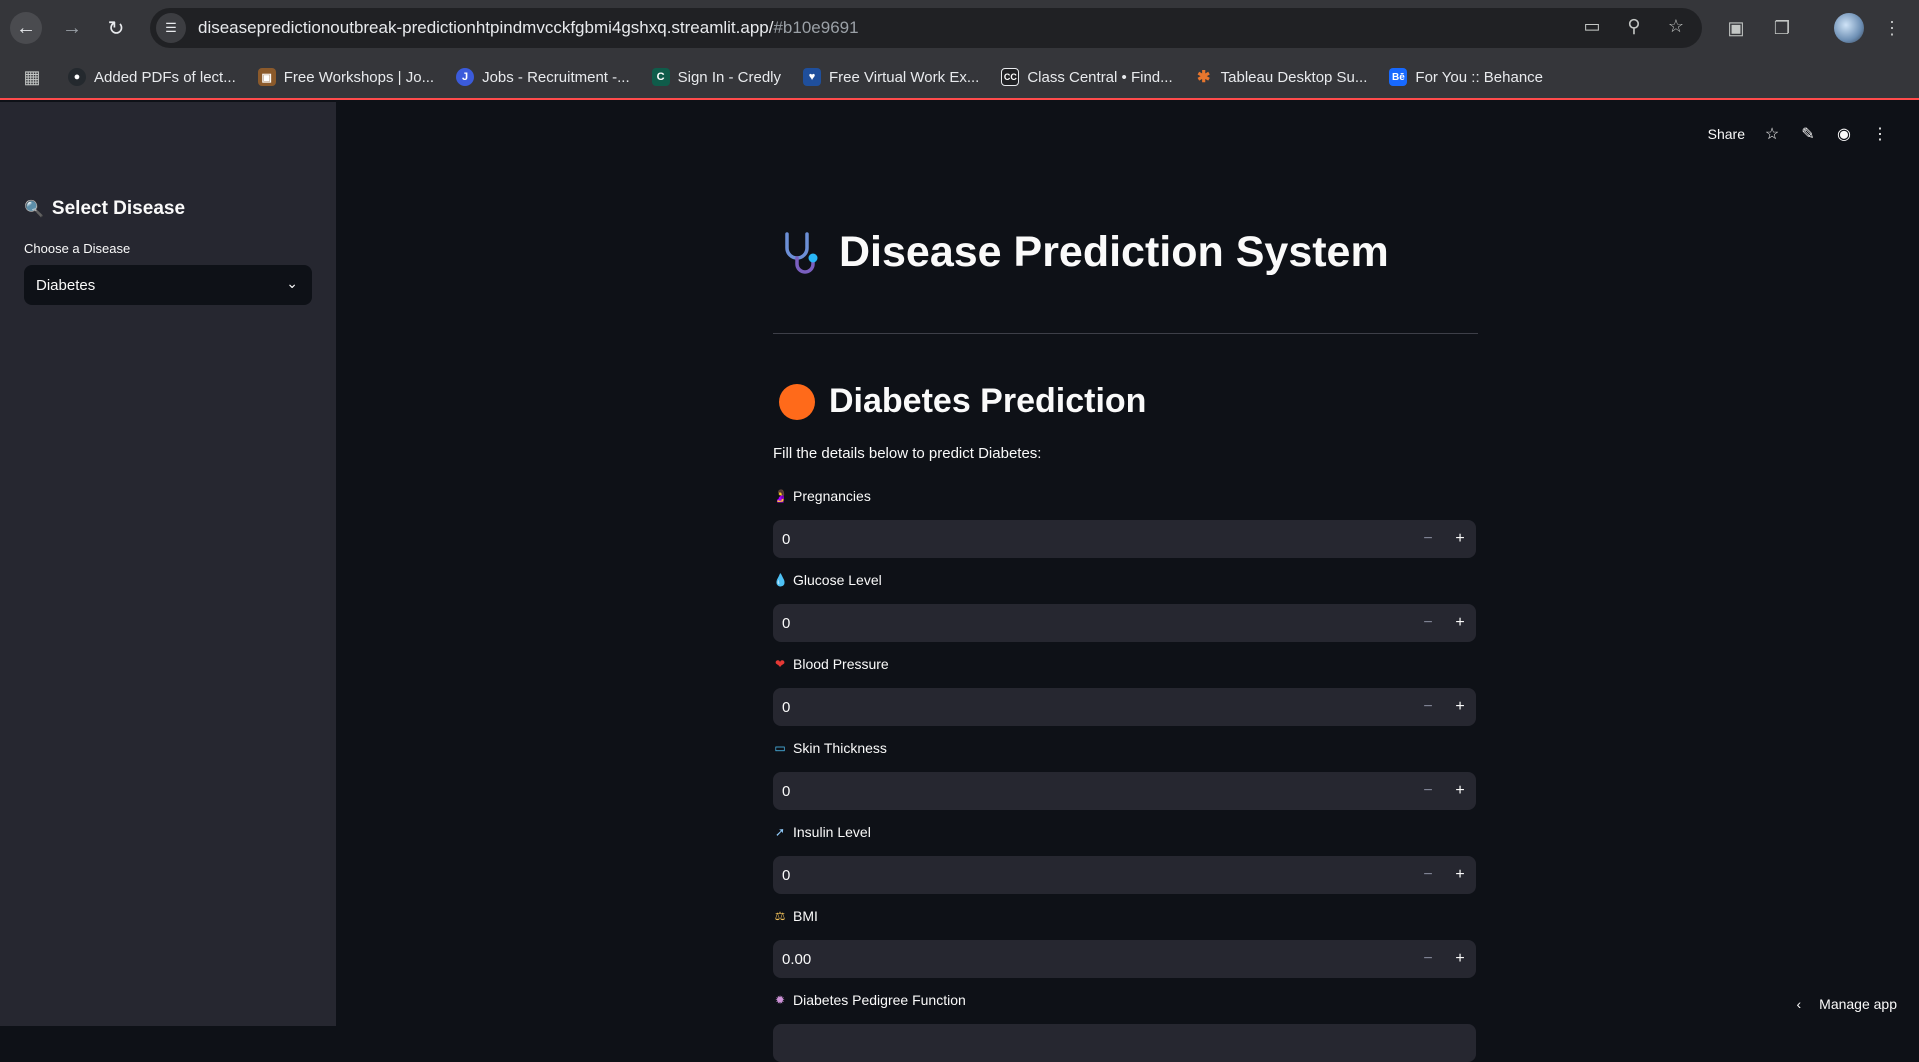  Describe the element at coordinates (1726, 134) in the screenshot. I see `share-button: Share` at that location.